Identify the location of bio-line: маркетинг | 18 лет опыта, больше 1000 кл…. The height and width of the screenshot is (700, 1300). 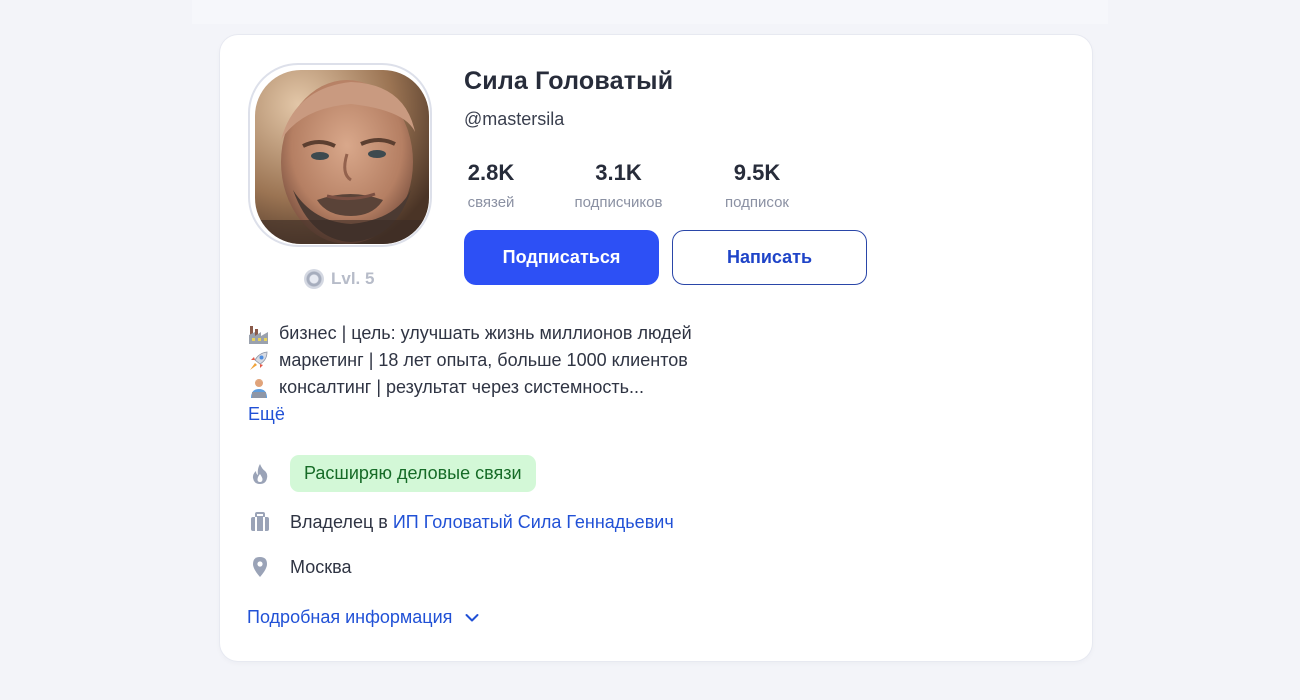
(470, 360).